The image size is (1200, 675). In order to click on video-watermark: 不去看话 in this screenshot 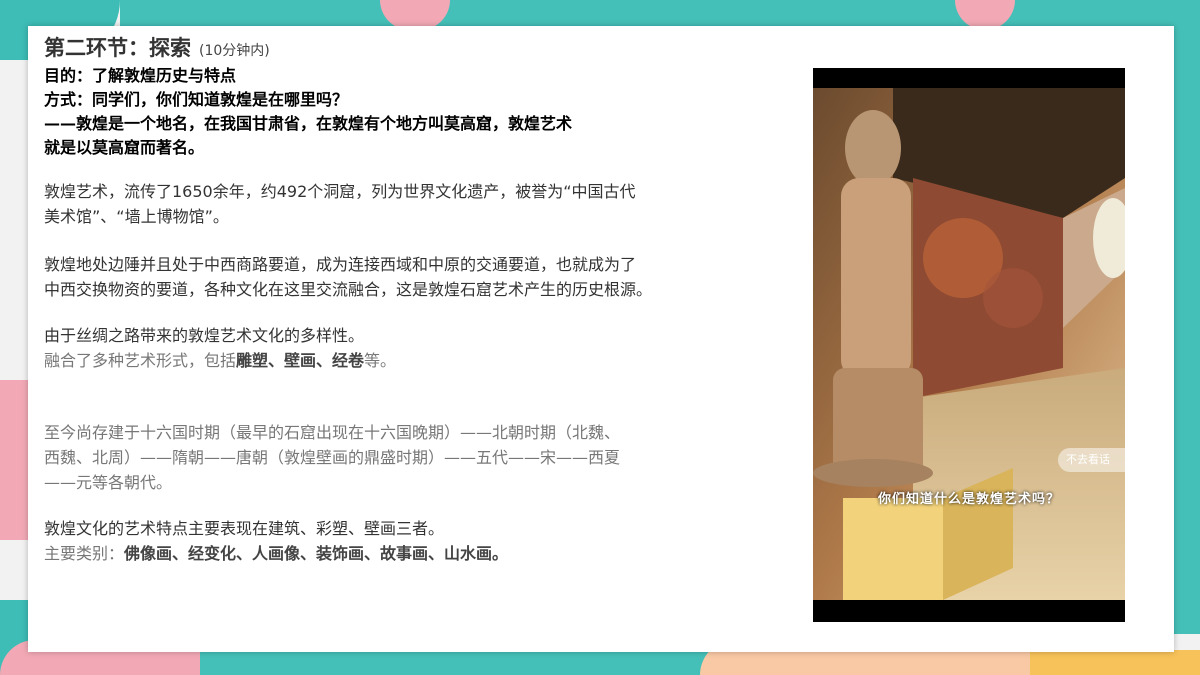, I will do `click(1091, 460)`.